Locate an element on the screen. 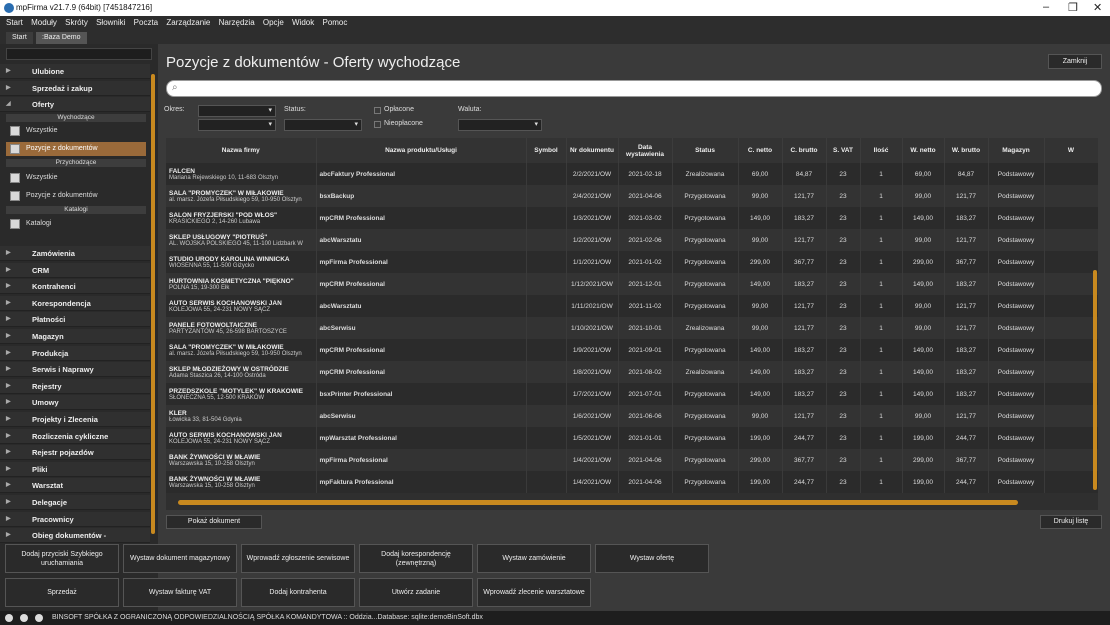 This screenshot has height=625, width=1110. pokaz-dokument-button: Pokaż dokument is located at coordinates (214, 522).